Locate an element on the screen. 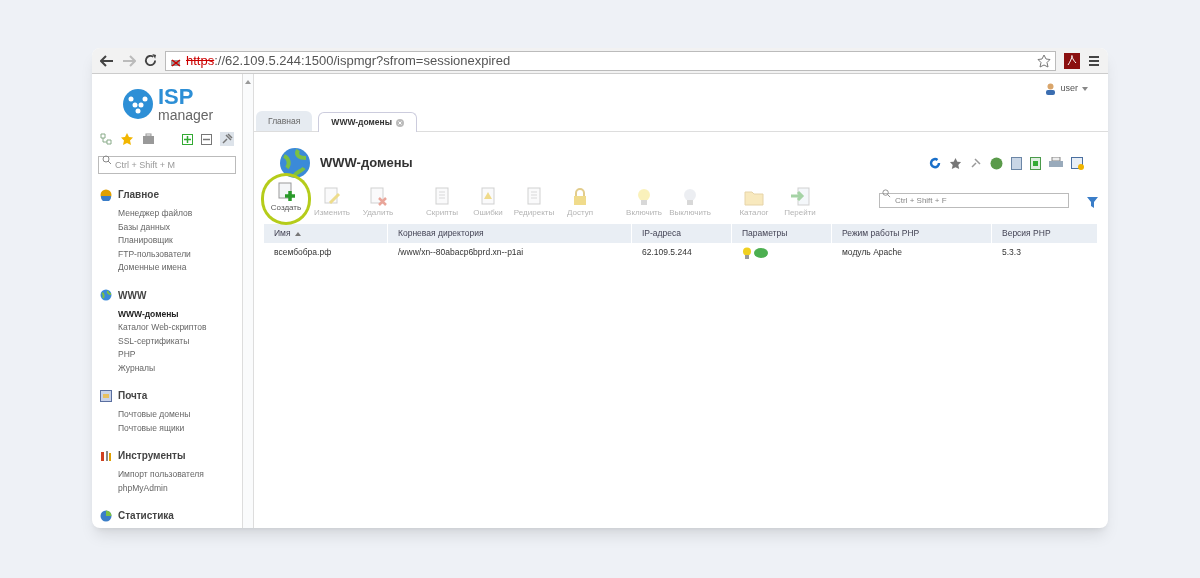 The width and height of the screenshot is (1200, 578). sphere-icon is located at coordinates (106, 194).